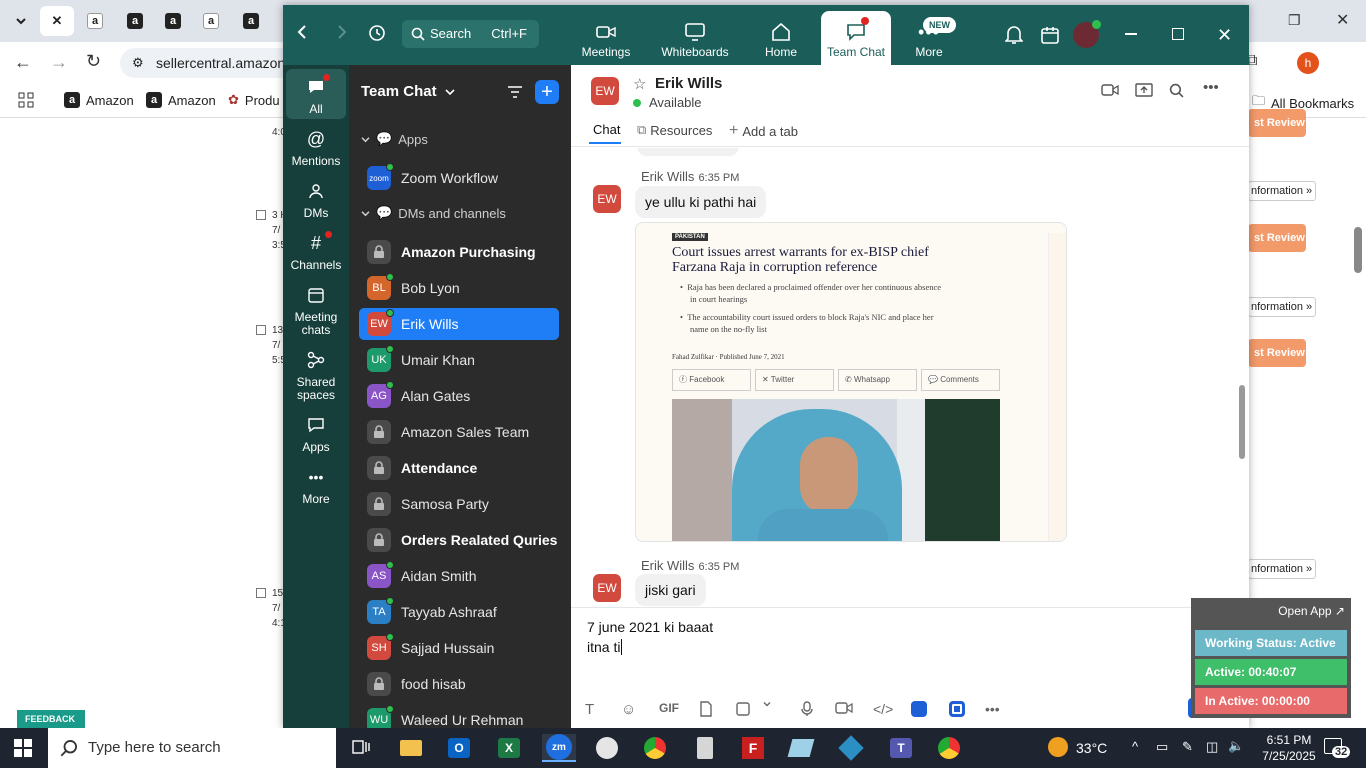 The width and height of the screenshot is (1366, 768). Describe the element at coordinates (1236, 746) in the screenshot. I see `volume-icon: 🔈` at that location.